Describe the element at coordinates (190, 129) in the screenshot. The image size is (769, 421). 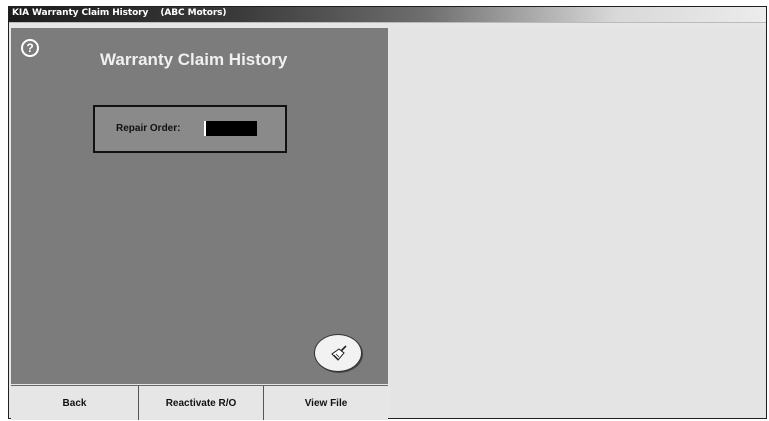
I see `repair-order-box: Repair Order:` at that location.